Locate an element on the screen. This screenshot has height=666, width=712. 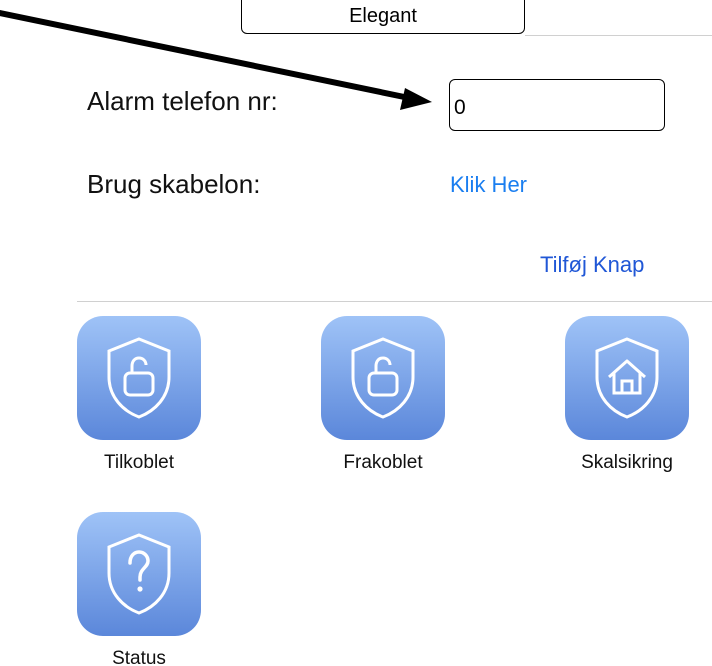
tile-label: Tilkoblet is located at coordinates (139, 462).